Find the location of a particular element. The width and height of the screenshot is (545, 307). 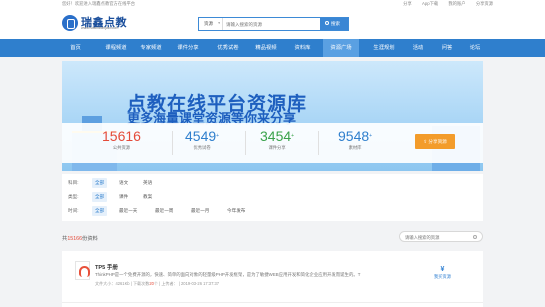

search-input is located at coordinates (272, 24).